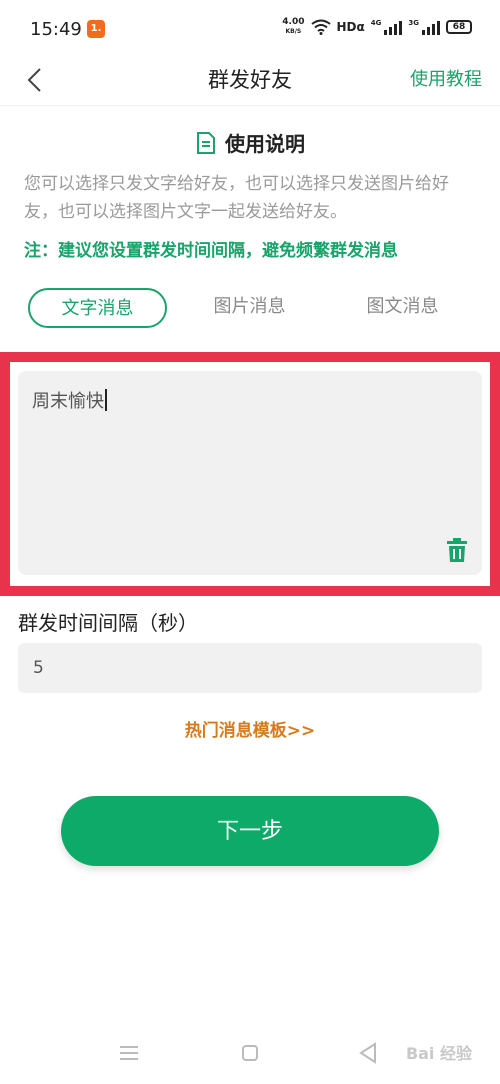  I want to click on usage-title-row: 使用说明, so click(250, 142).